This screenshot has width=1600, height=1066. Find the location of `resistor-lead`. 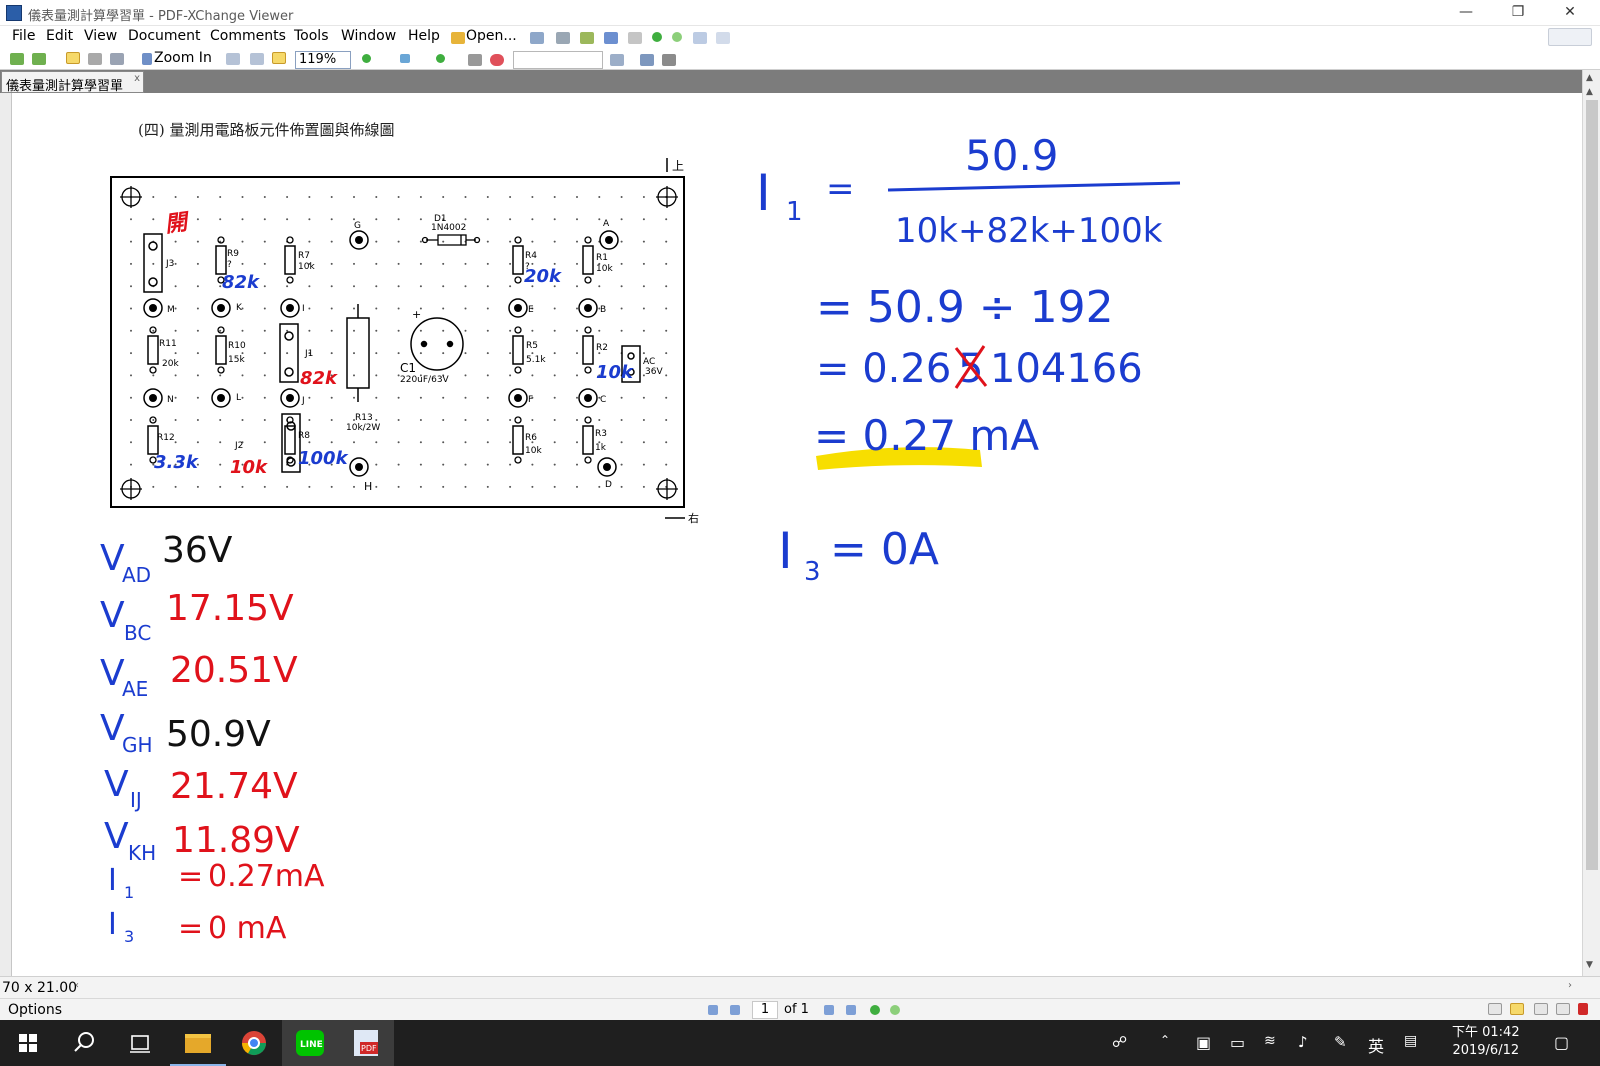

resistor-lead is located at coordinates (588, 460).